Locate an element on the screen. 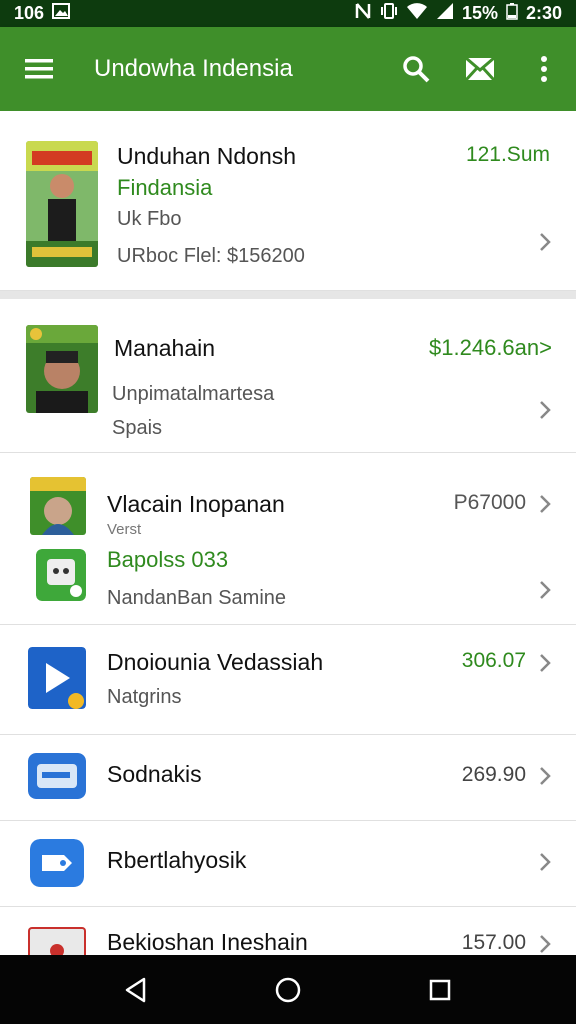 The width and height of the screenshot is (576, 1024). item-detail: Uk Fbo is located at coordinates (149, 219).